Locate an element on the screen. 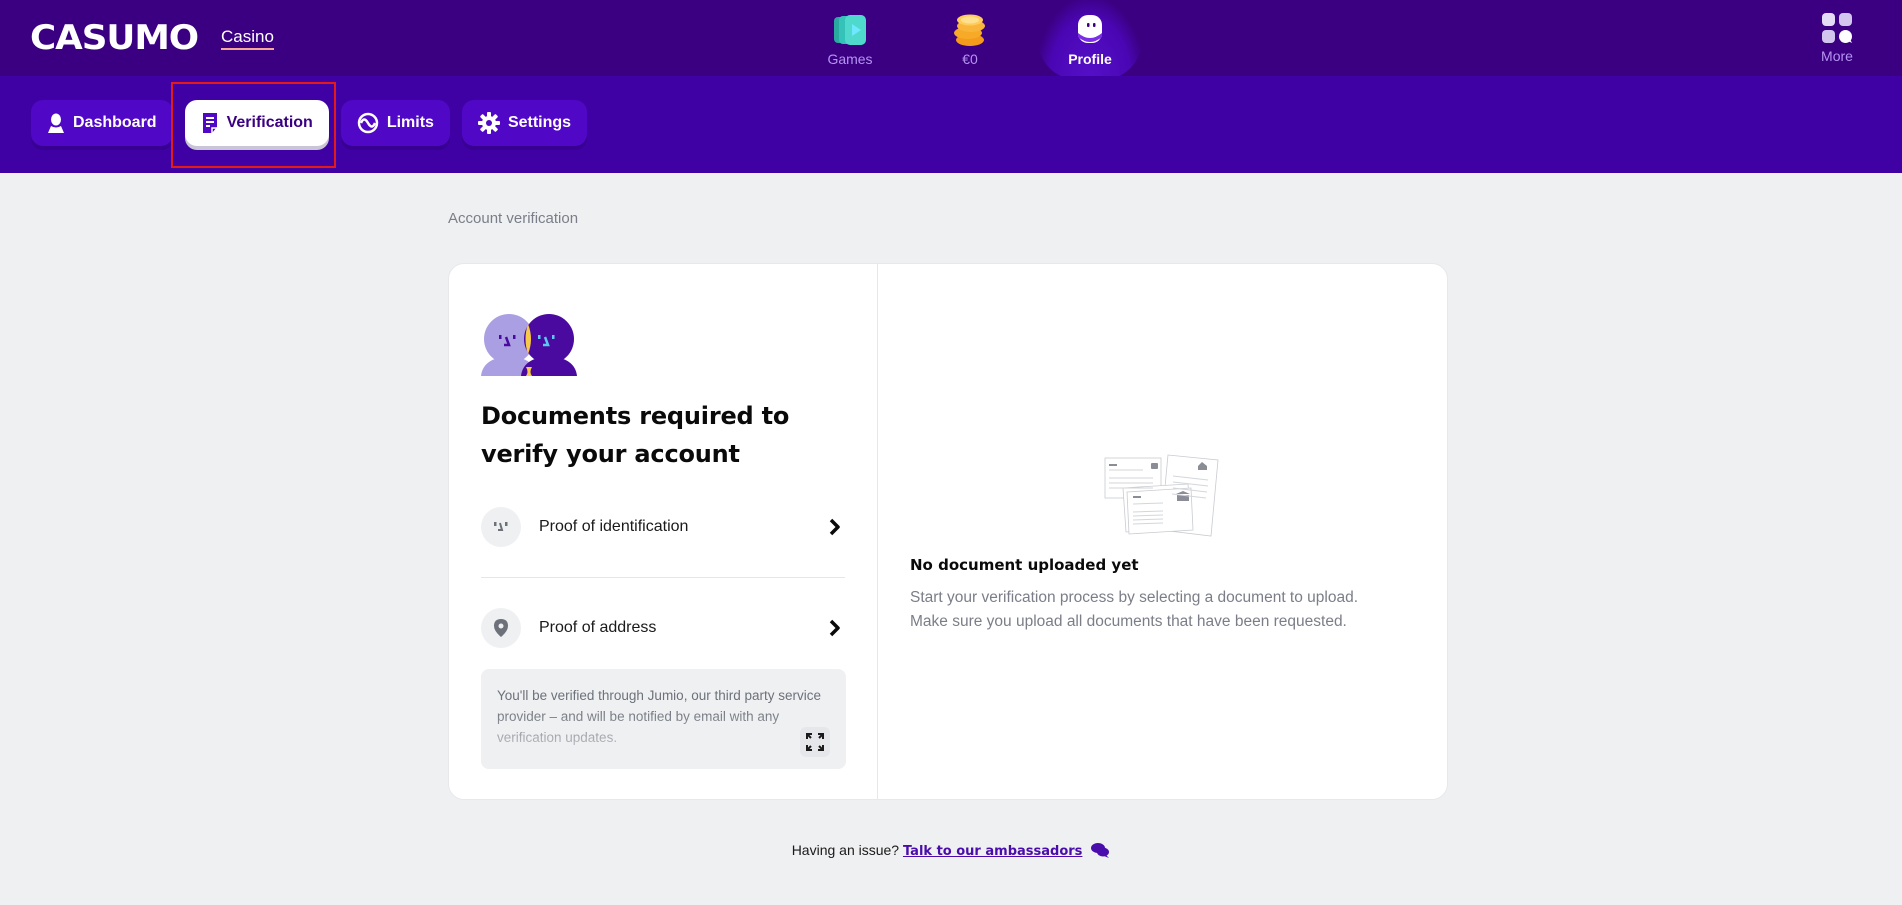 The width and height of the screenshot is (1902, 905). nav-profile-label: Profile is located at coordinates (1090, 59).